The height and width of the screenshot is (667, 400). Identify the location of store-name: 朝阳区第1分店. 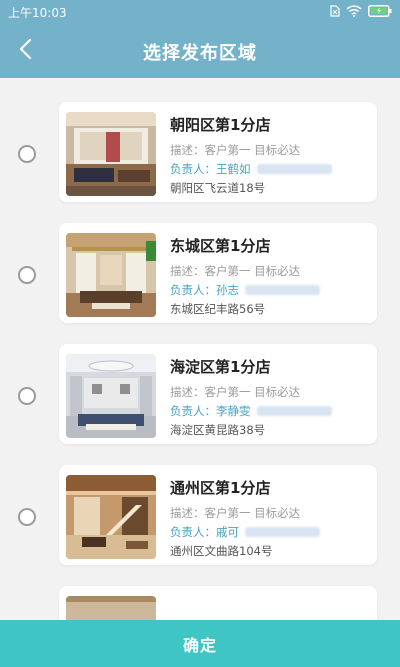
(220, 125).